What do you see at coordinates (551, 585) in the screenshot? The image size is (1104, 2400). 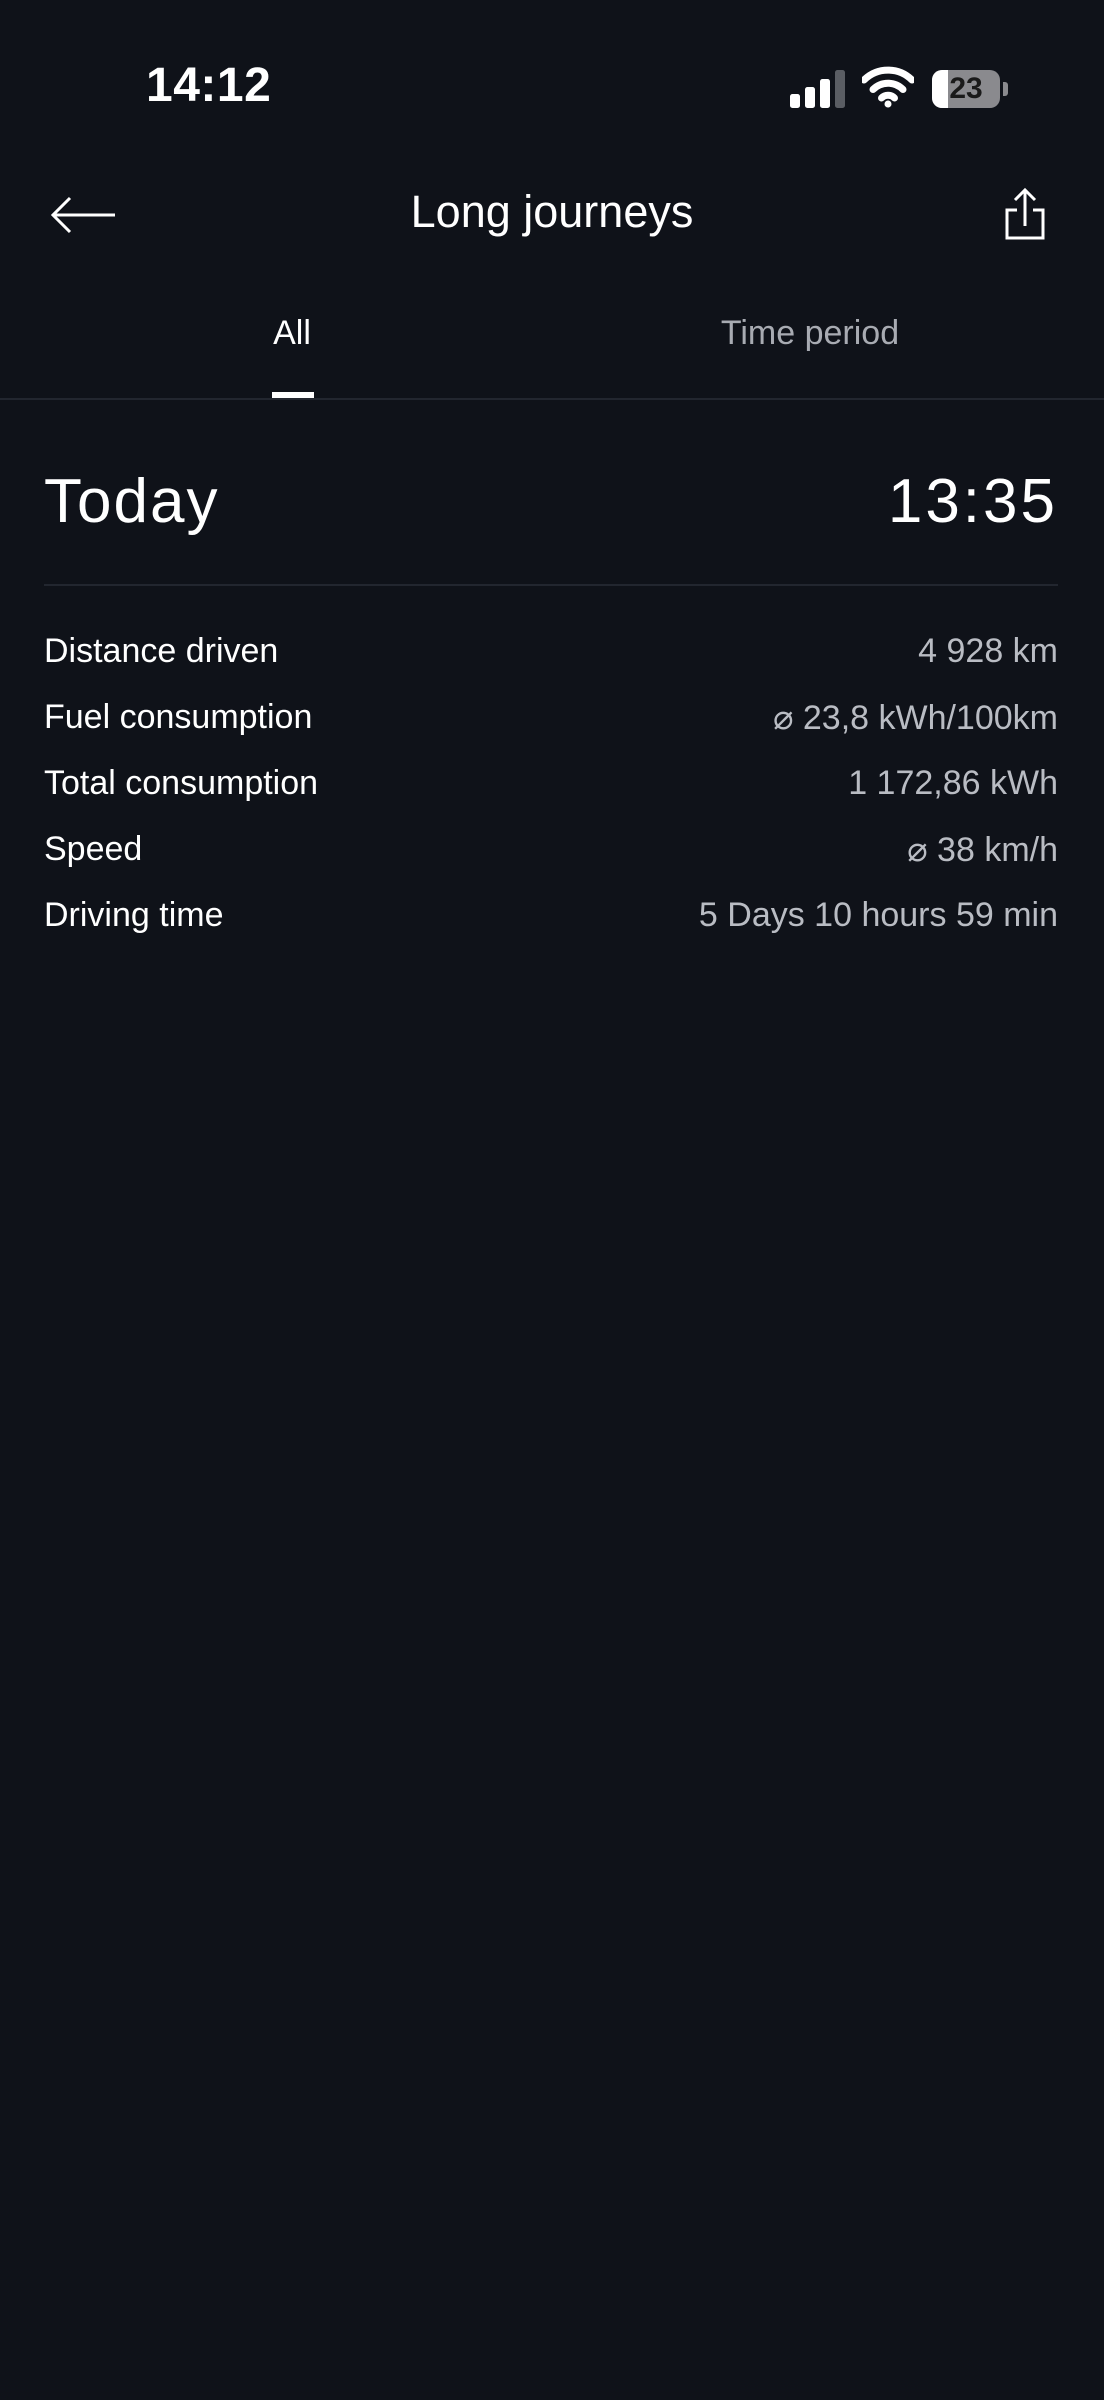 I see `divider` at bounding box center [551, 585].